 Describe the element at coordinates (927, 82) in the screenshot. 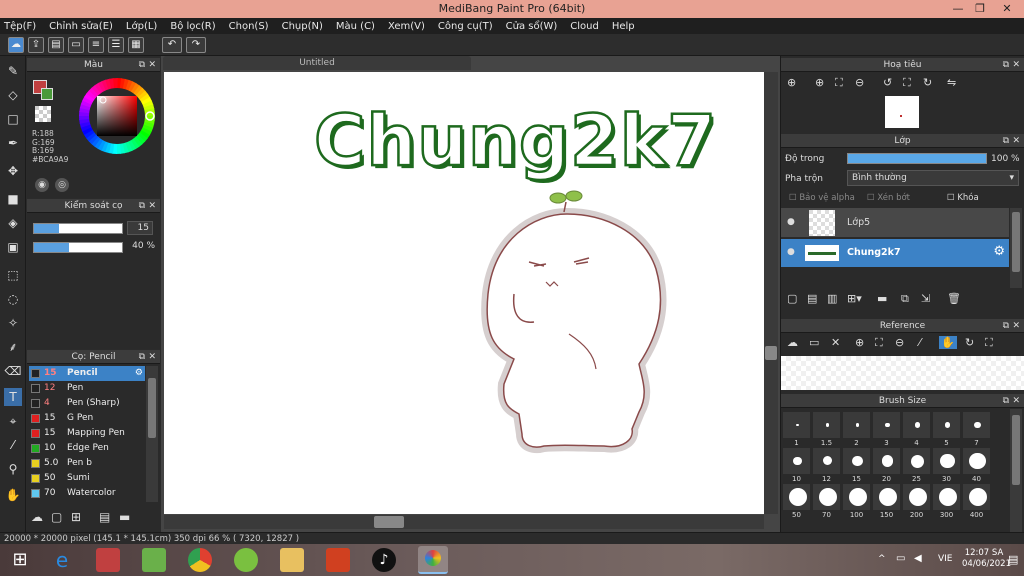

I see `rotate-right-icon: ↻` at that location.